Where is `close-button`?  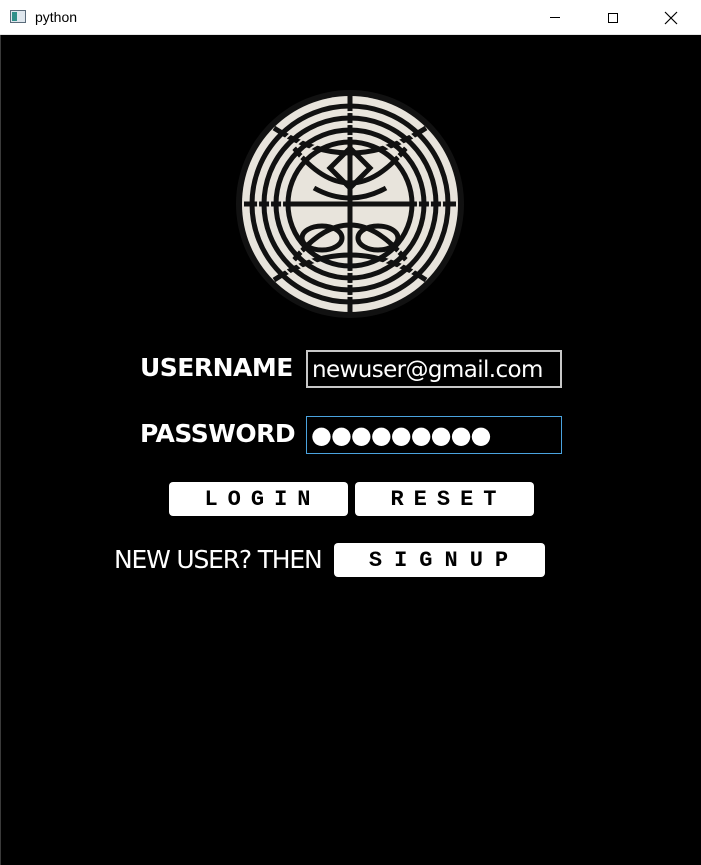
close-button is located at coordinates (671, 17).